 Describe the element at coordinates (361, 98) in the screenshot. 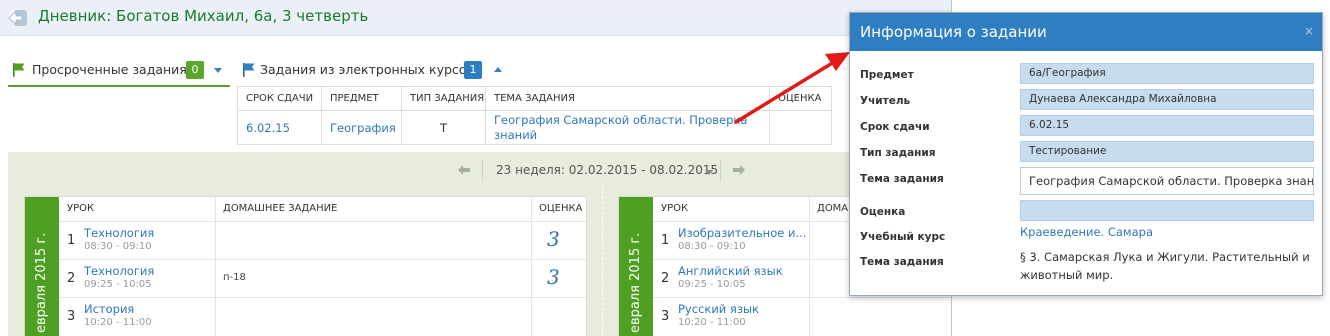

I see `column-header-subject: ПРЕДМЕТ` at that location.